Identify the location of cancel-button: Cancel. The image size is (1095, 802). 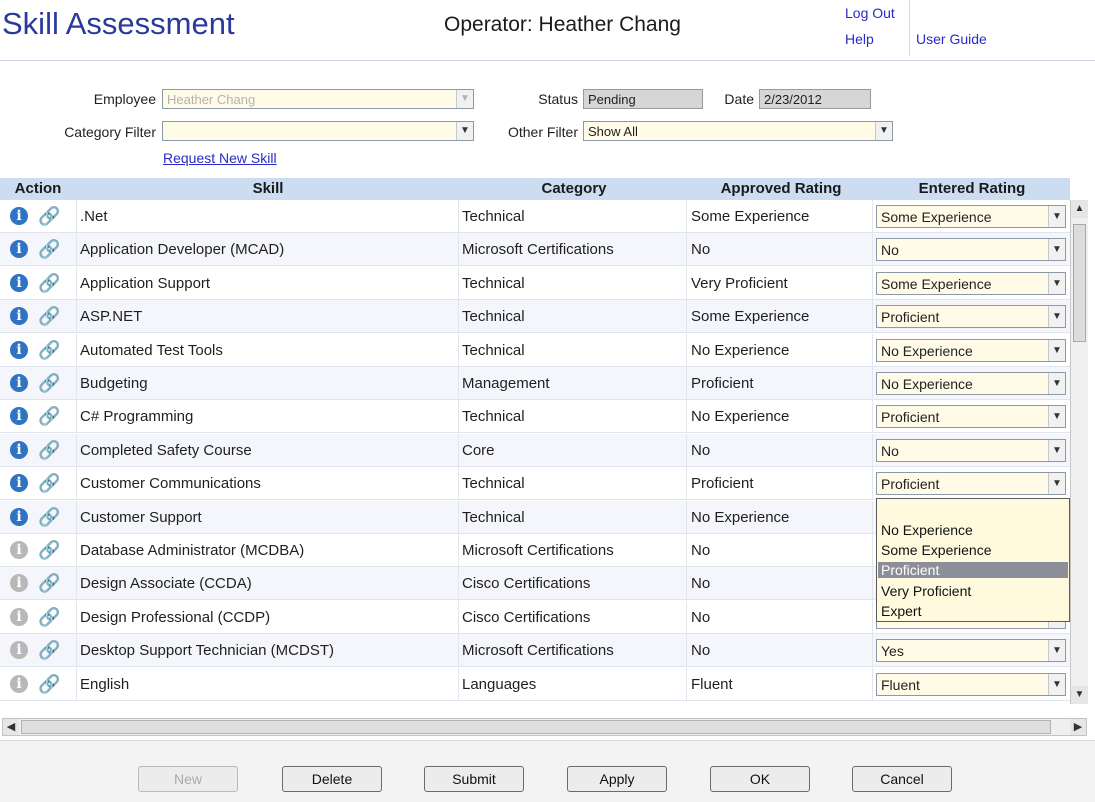
(902, 779).